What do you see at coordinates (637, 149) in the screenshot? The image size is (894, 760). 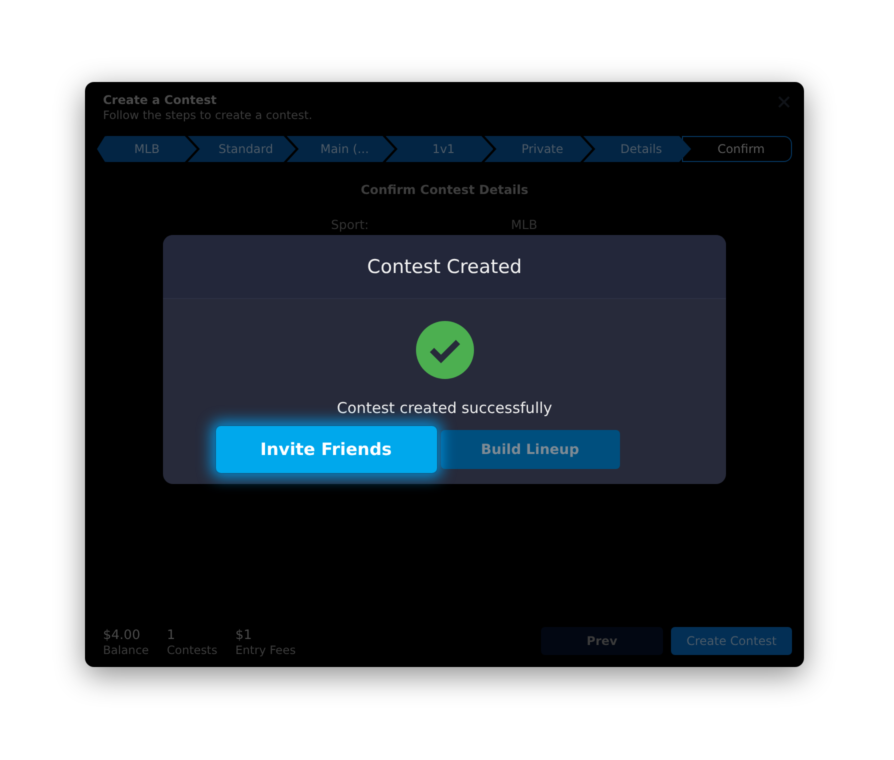 I see `step-tab: Details` at bounding box center [637, 149].